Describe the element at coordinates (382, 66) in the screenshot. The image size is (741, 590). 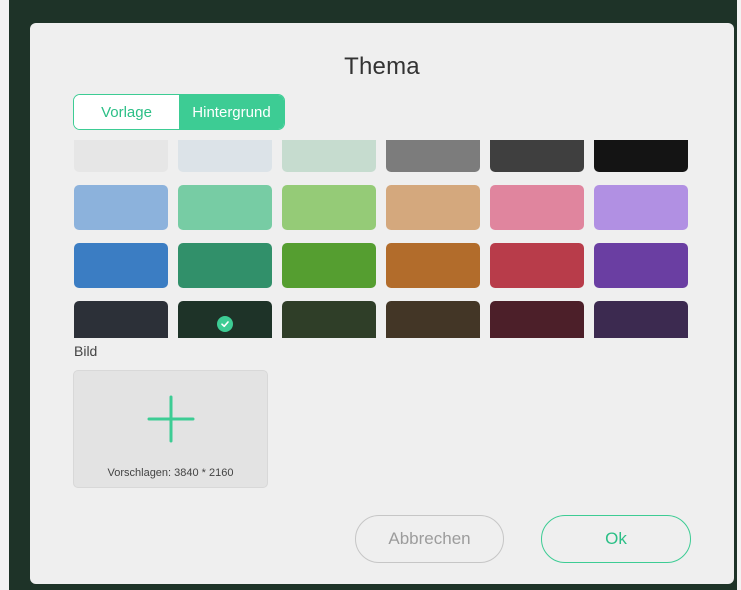
I see `dialog-title: Thema` at that location.